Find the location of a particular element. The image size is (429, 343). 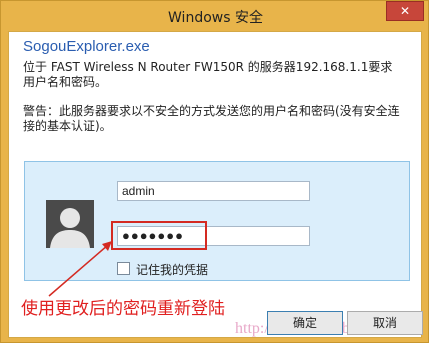

window-title: Windows 安全 is located at coordinates (215, 18).